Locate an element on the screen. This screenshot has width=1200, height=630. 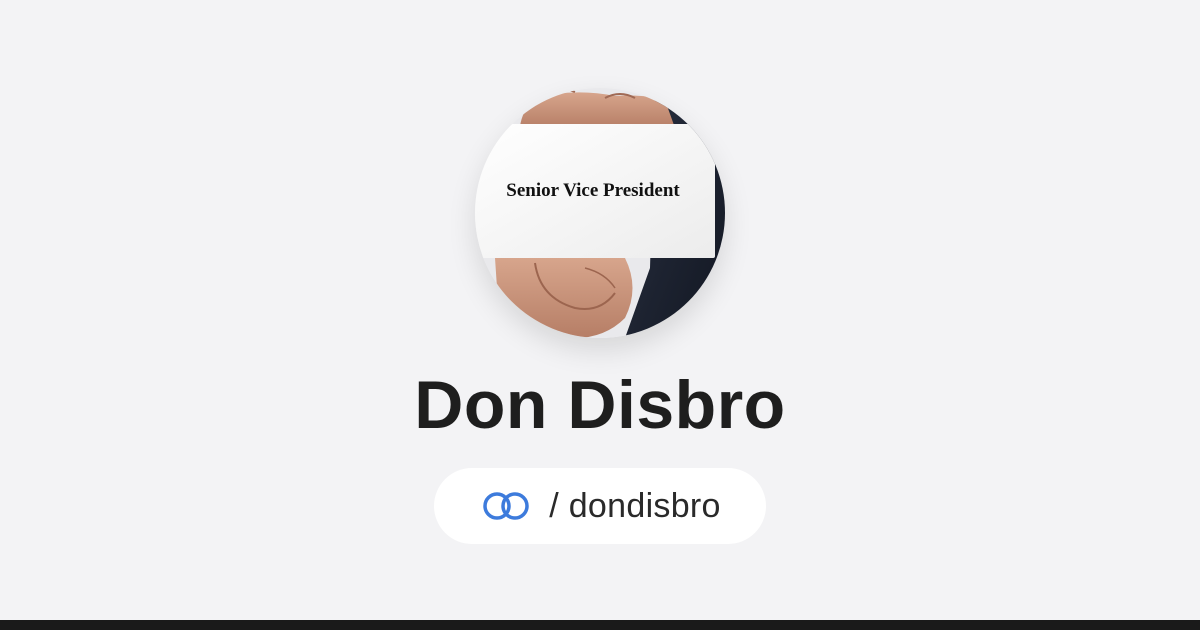
avatar-image: Senior Vice President is located at coordinates (600, 213).